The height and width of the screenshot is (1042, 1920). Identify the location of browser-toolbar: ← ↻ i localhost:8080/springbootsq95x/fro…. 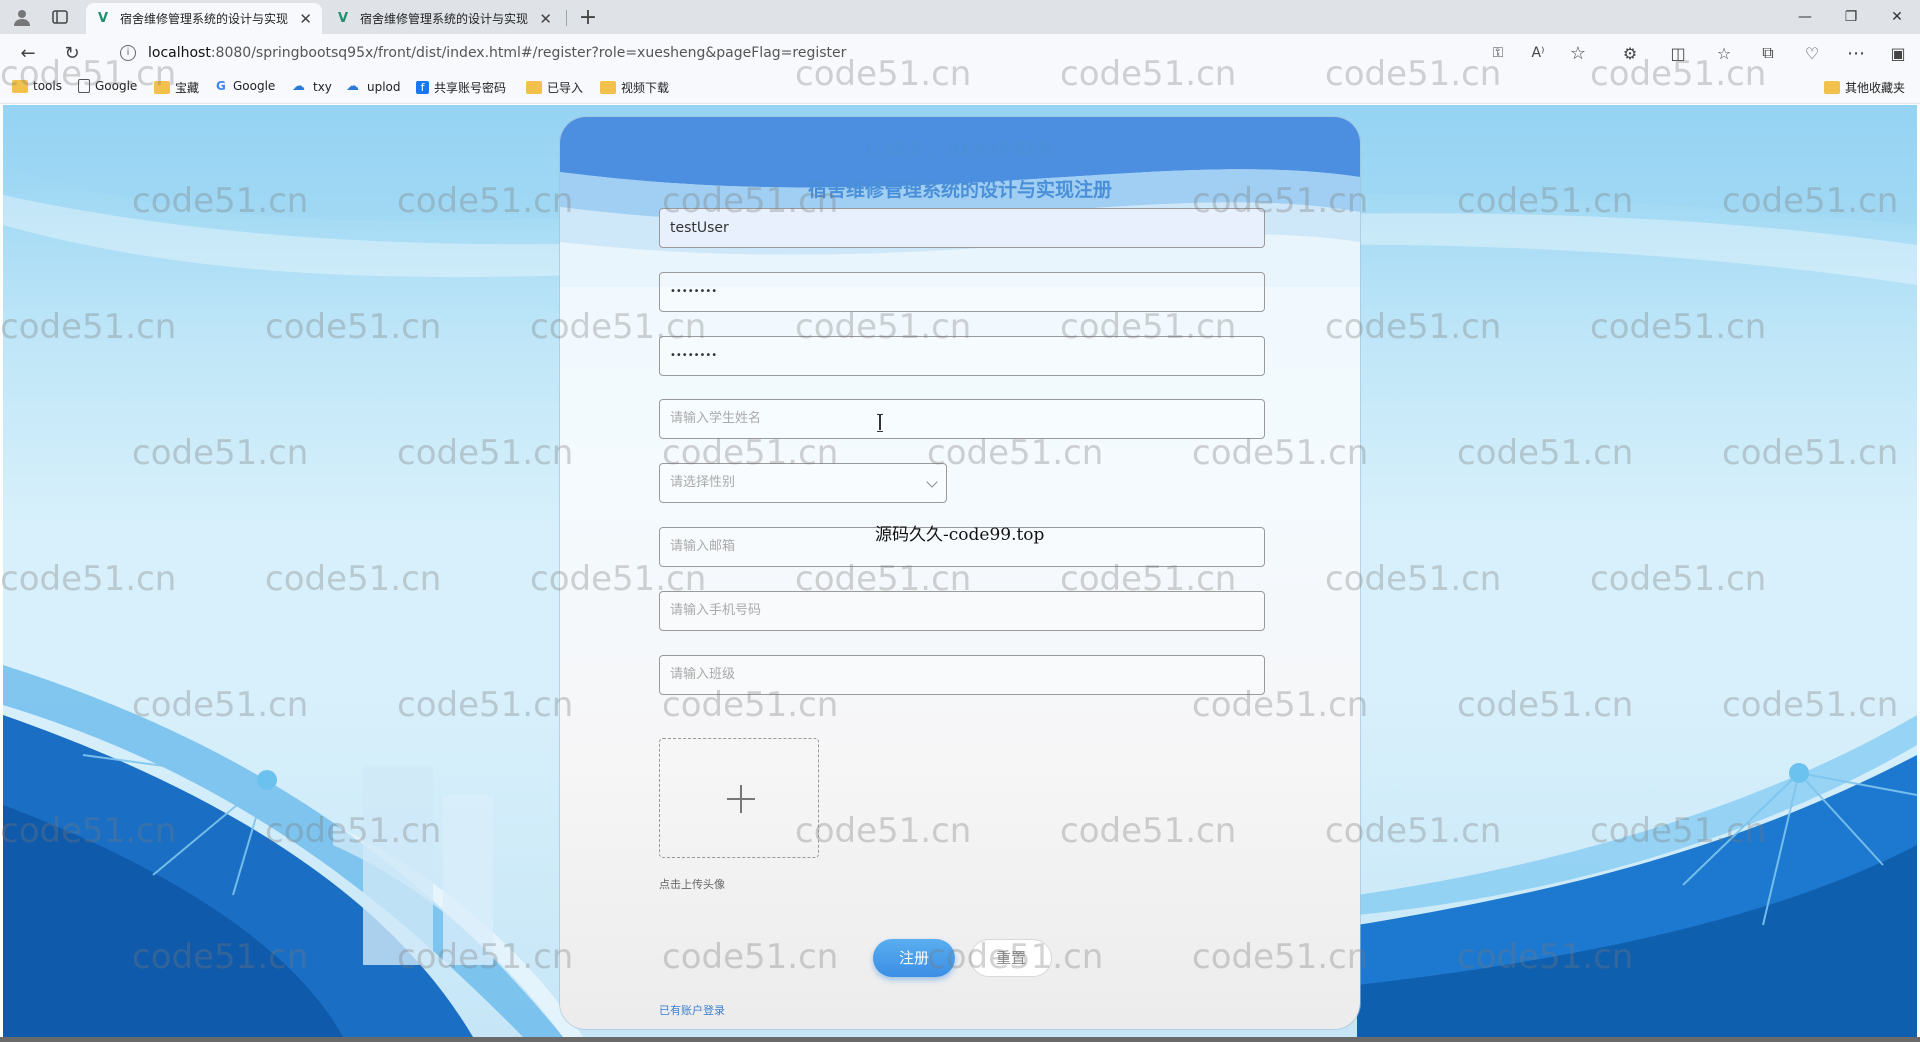
(960, 53).